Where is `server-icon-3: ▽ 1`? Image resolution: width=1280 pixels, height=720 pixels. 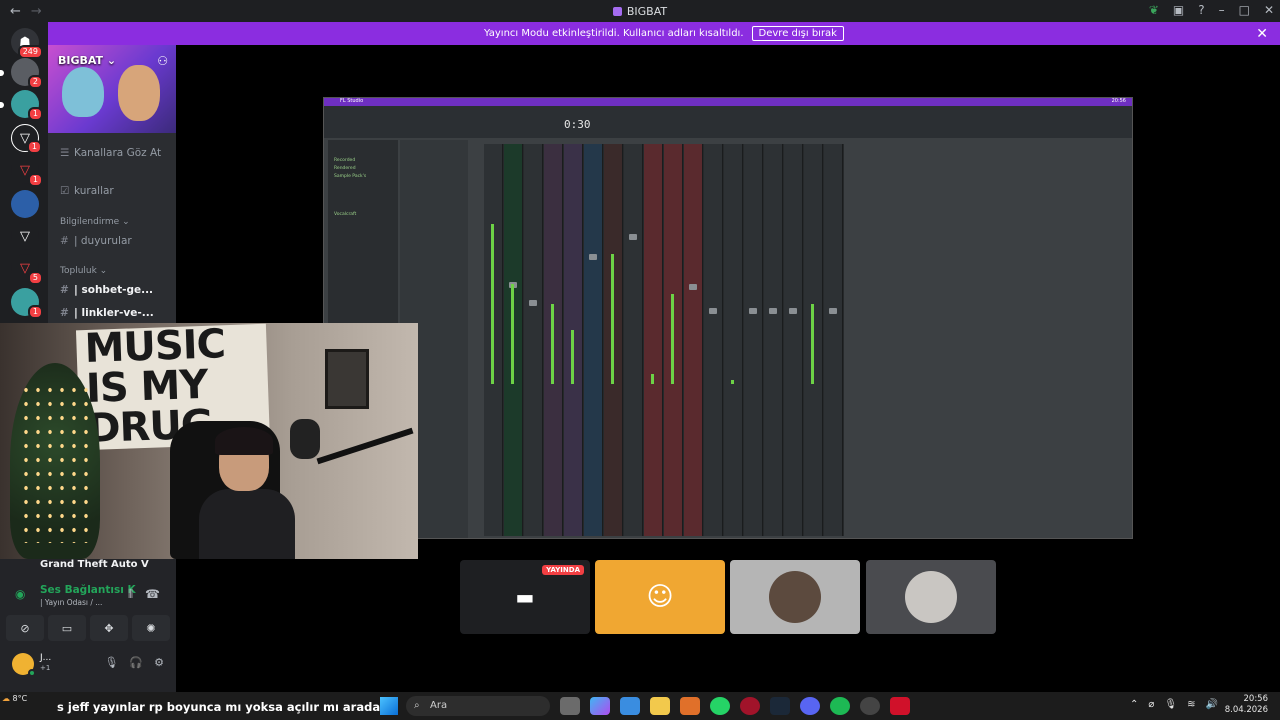
server-icon-3: ▽ 1 is located at coordinates (26, 139).